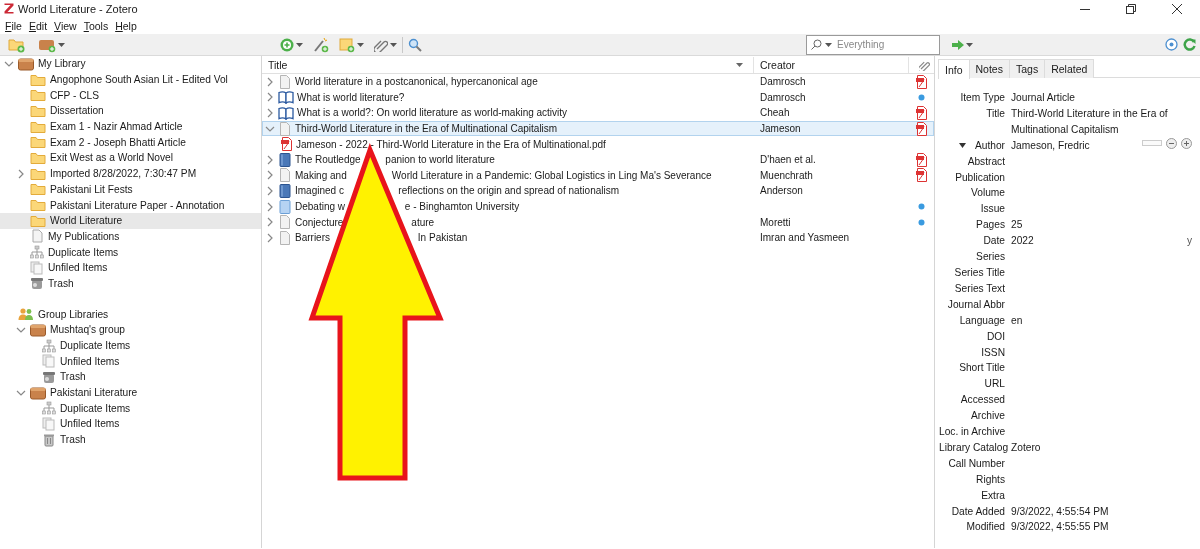  Describe the element at coordinates (1043, 98) in the screenshot. I see `field-value: Journal Article` at that location.